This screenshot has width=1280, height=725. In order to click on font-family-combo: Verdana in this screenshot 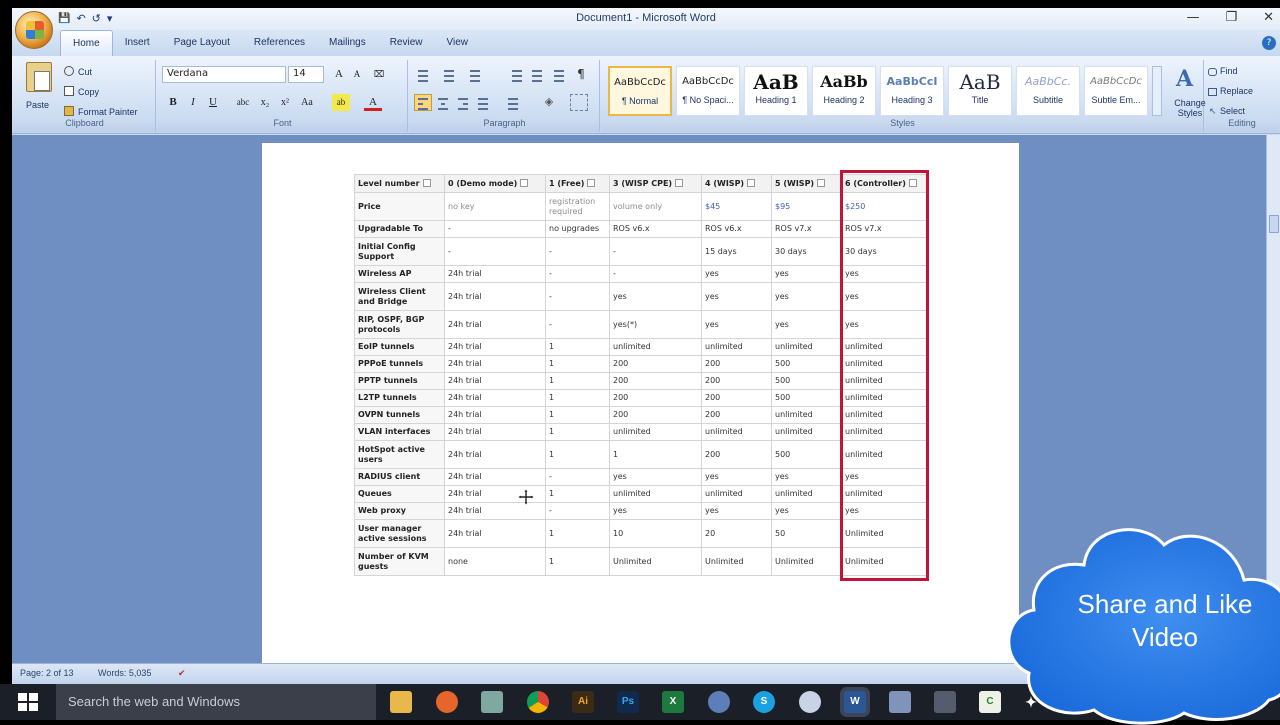, I will do `click(224, 74)`.